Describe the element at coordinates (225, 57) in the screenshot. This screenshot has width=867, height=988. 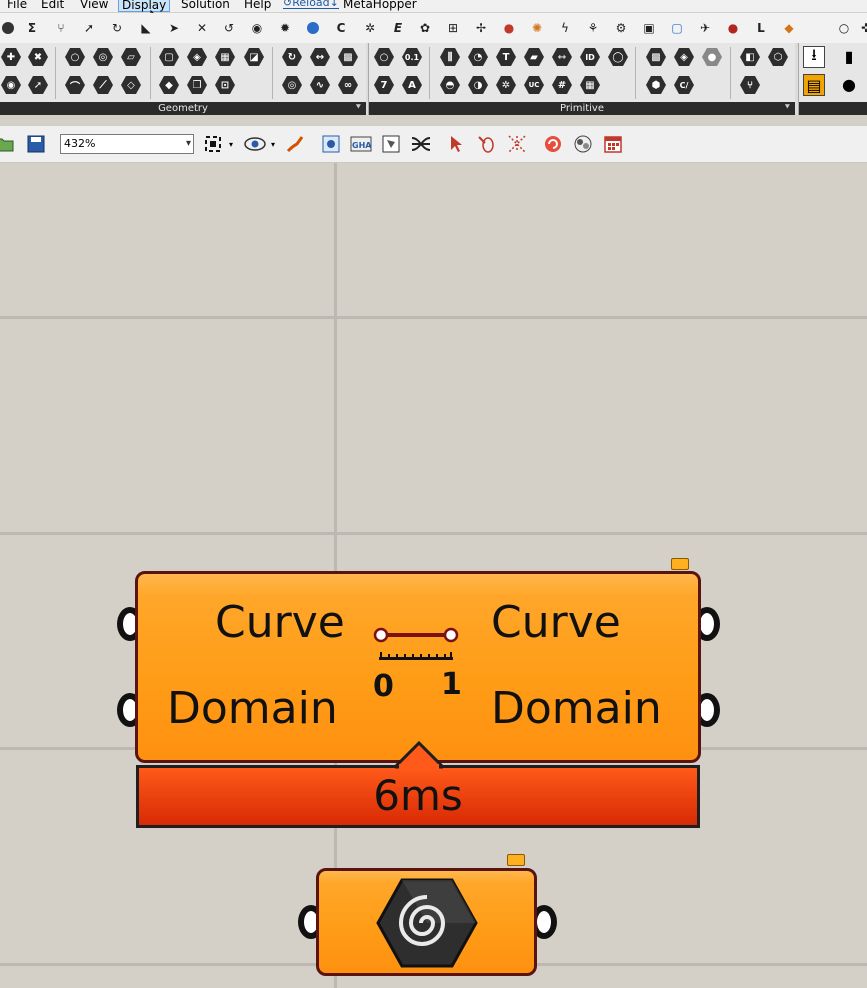
I see `geo-field-icon: ▦` at that location.